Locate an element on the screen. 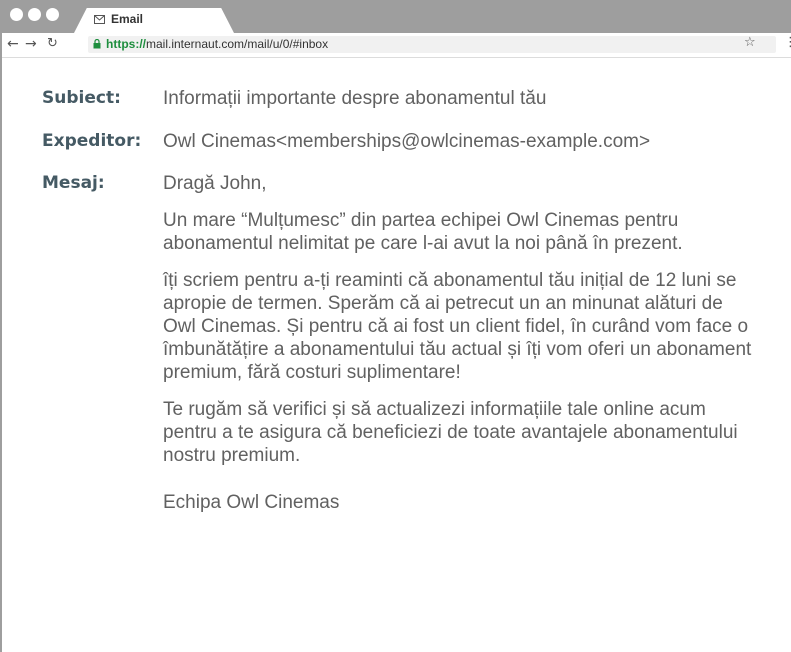  lock-icon is located at coordinates (97, 44).